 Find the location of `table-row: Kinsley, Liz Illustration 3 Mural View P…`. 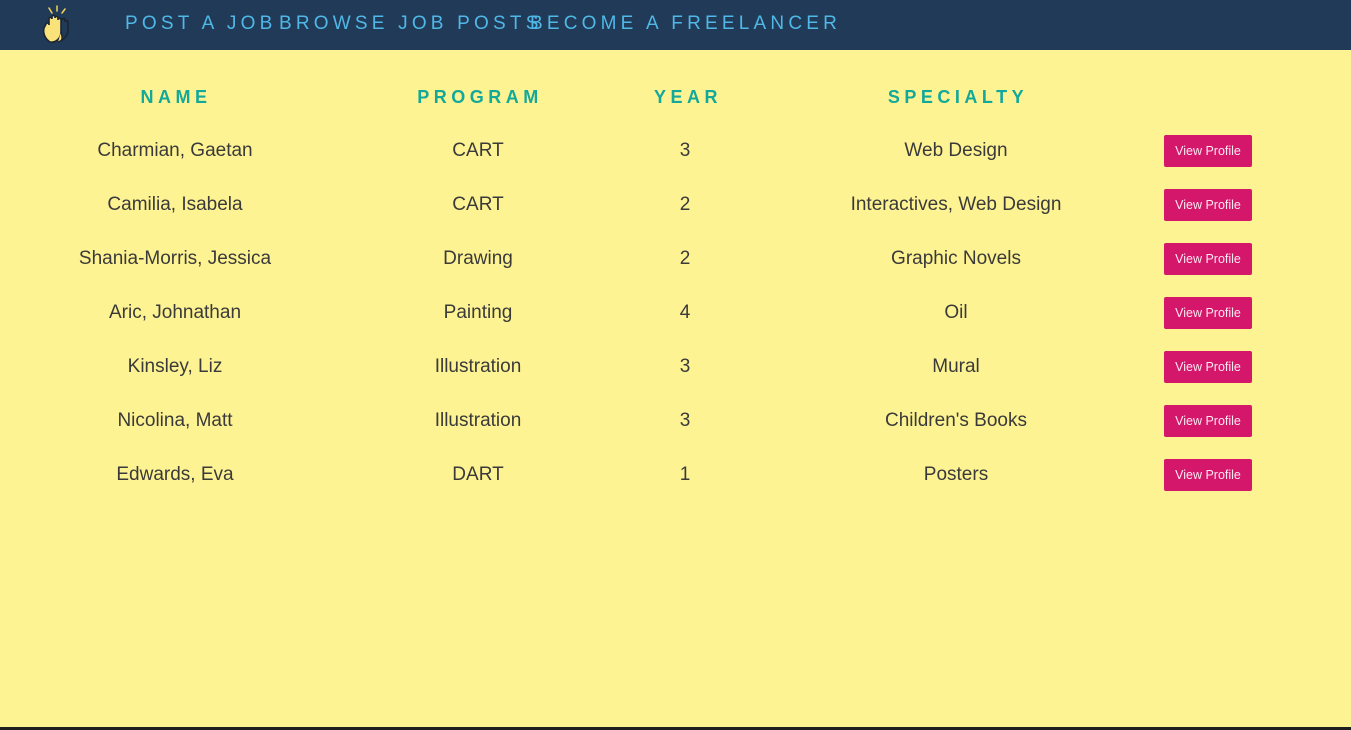

table-row: Kinsley, Liz Illustration 3 Mural View P… is located at coordinates (675, 369).